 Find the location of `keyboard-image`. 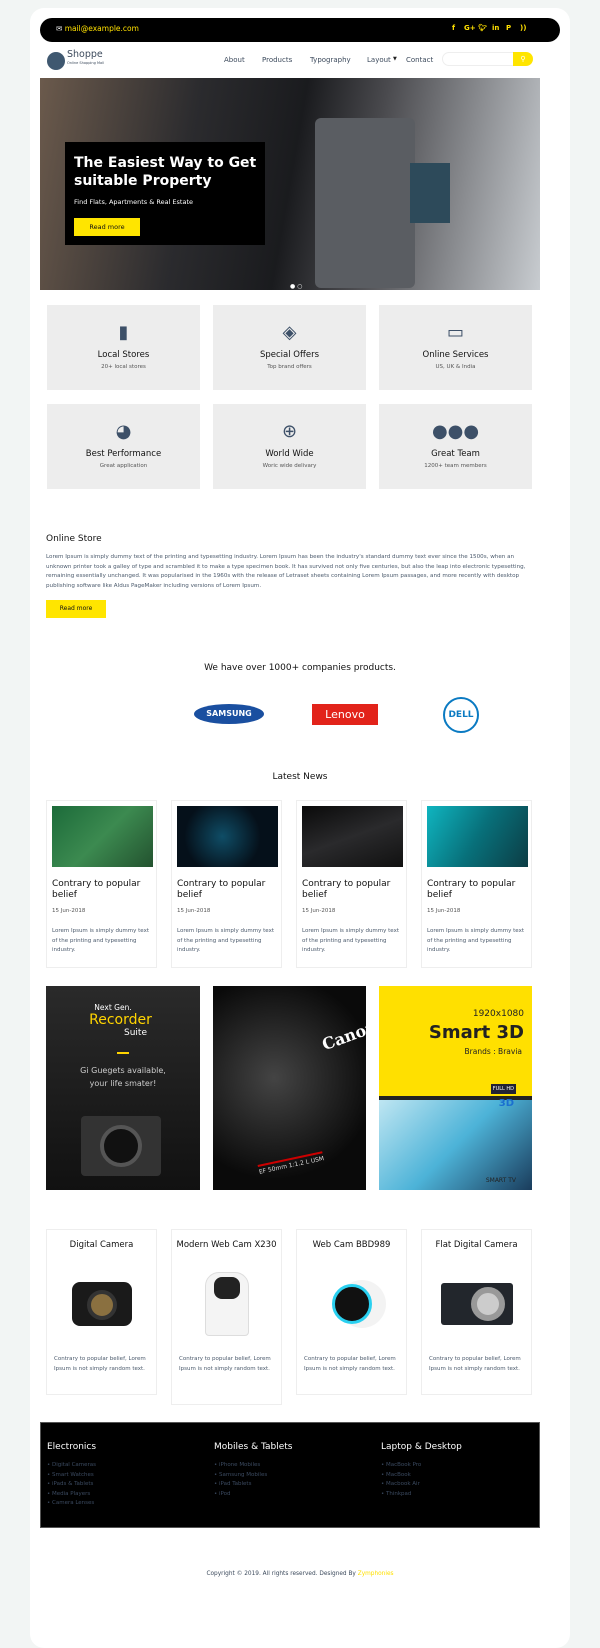

keyboard-image is located at coordinates (352, 836).